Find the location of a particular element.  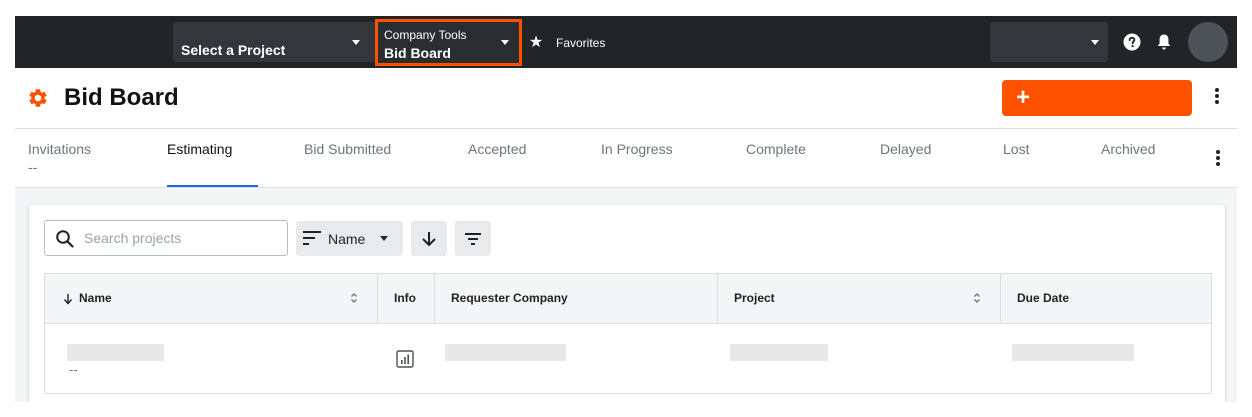

more-options-icon is located at coordinates (1217, 98).